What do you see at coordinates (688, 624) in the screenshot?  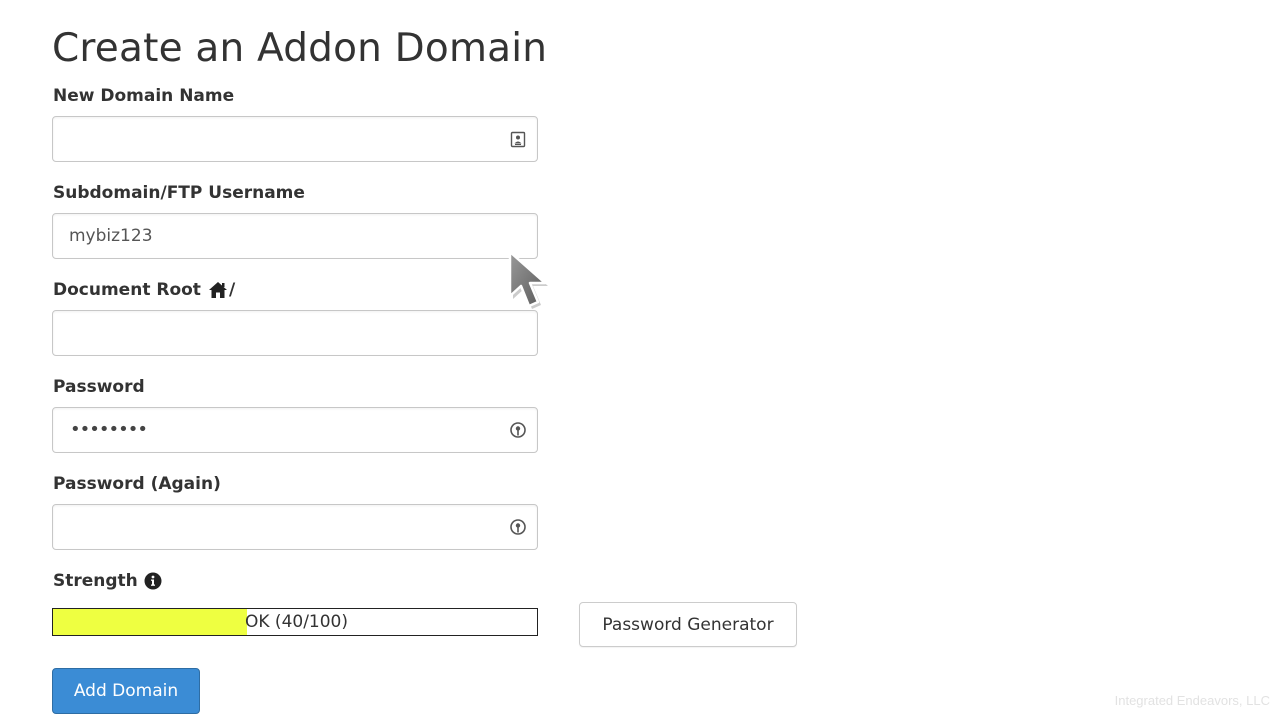 I see `password-generator-button: Password Generator` at bounding box center [688, 624].